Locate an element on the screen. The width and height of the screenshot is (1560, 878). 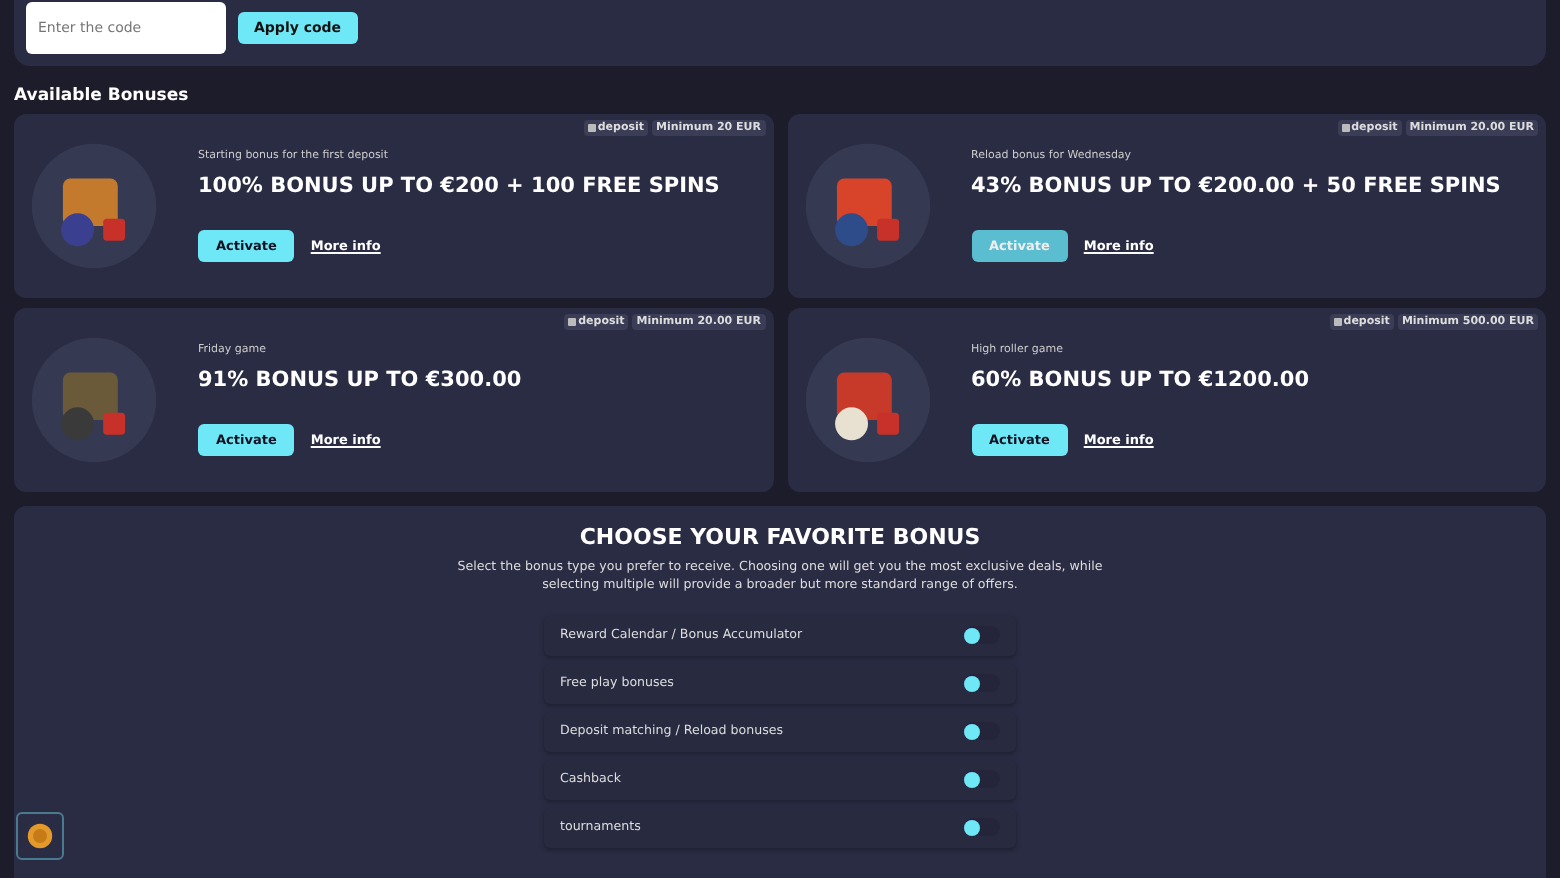
coin-button is located at coordinates (40, 836).